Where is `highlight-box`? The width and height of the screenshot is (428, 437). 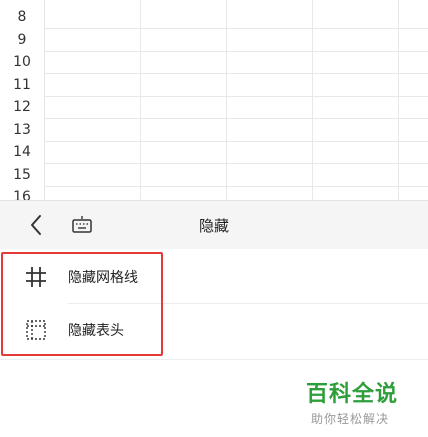
highlight-box is located at coordinates (82, 304).